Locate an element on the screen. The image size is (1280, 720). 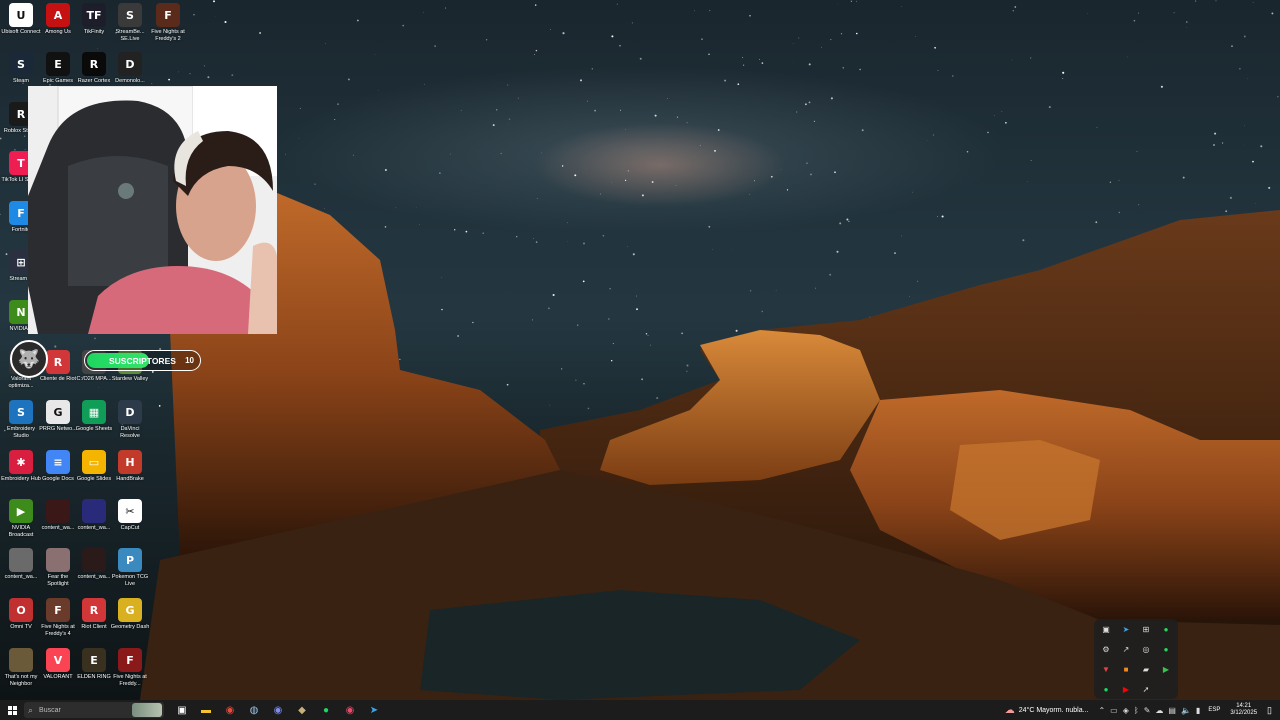
taskbar-telegram-button: ➤ is located at coordinates (374, 710).